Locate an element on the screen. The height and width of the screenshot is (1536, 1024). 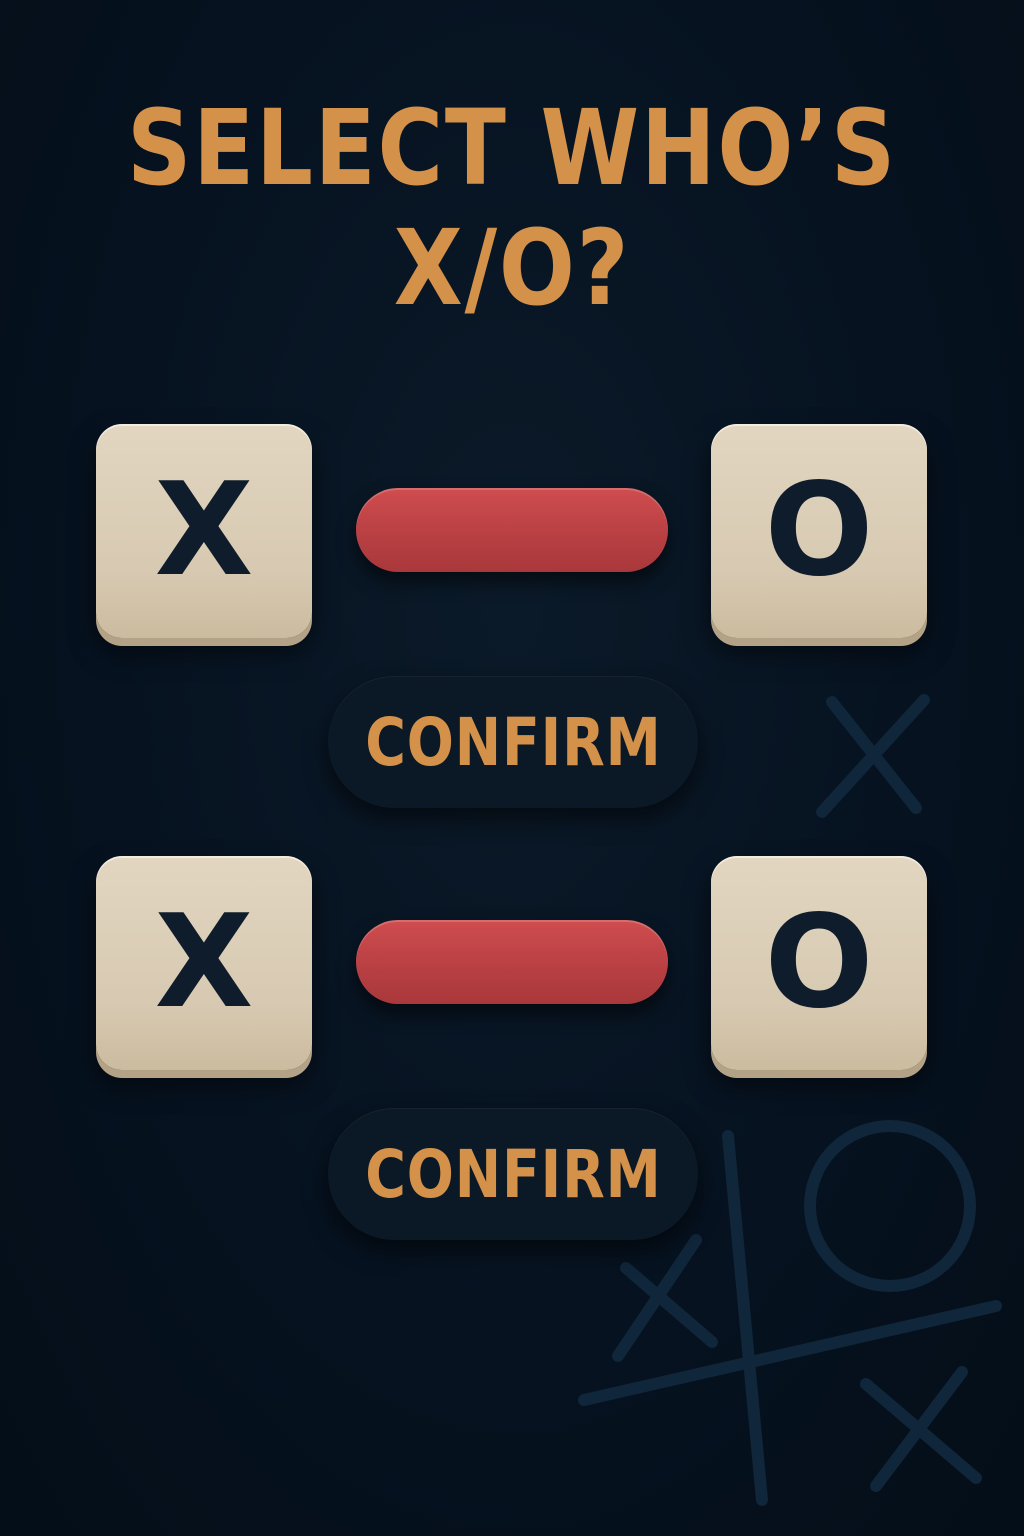
page-title: SELECT WHO’S X/O? is located at coordinates (512, 208).